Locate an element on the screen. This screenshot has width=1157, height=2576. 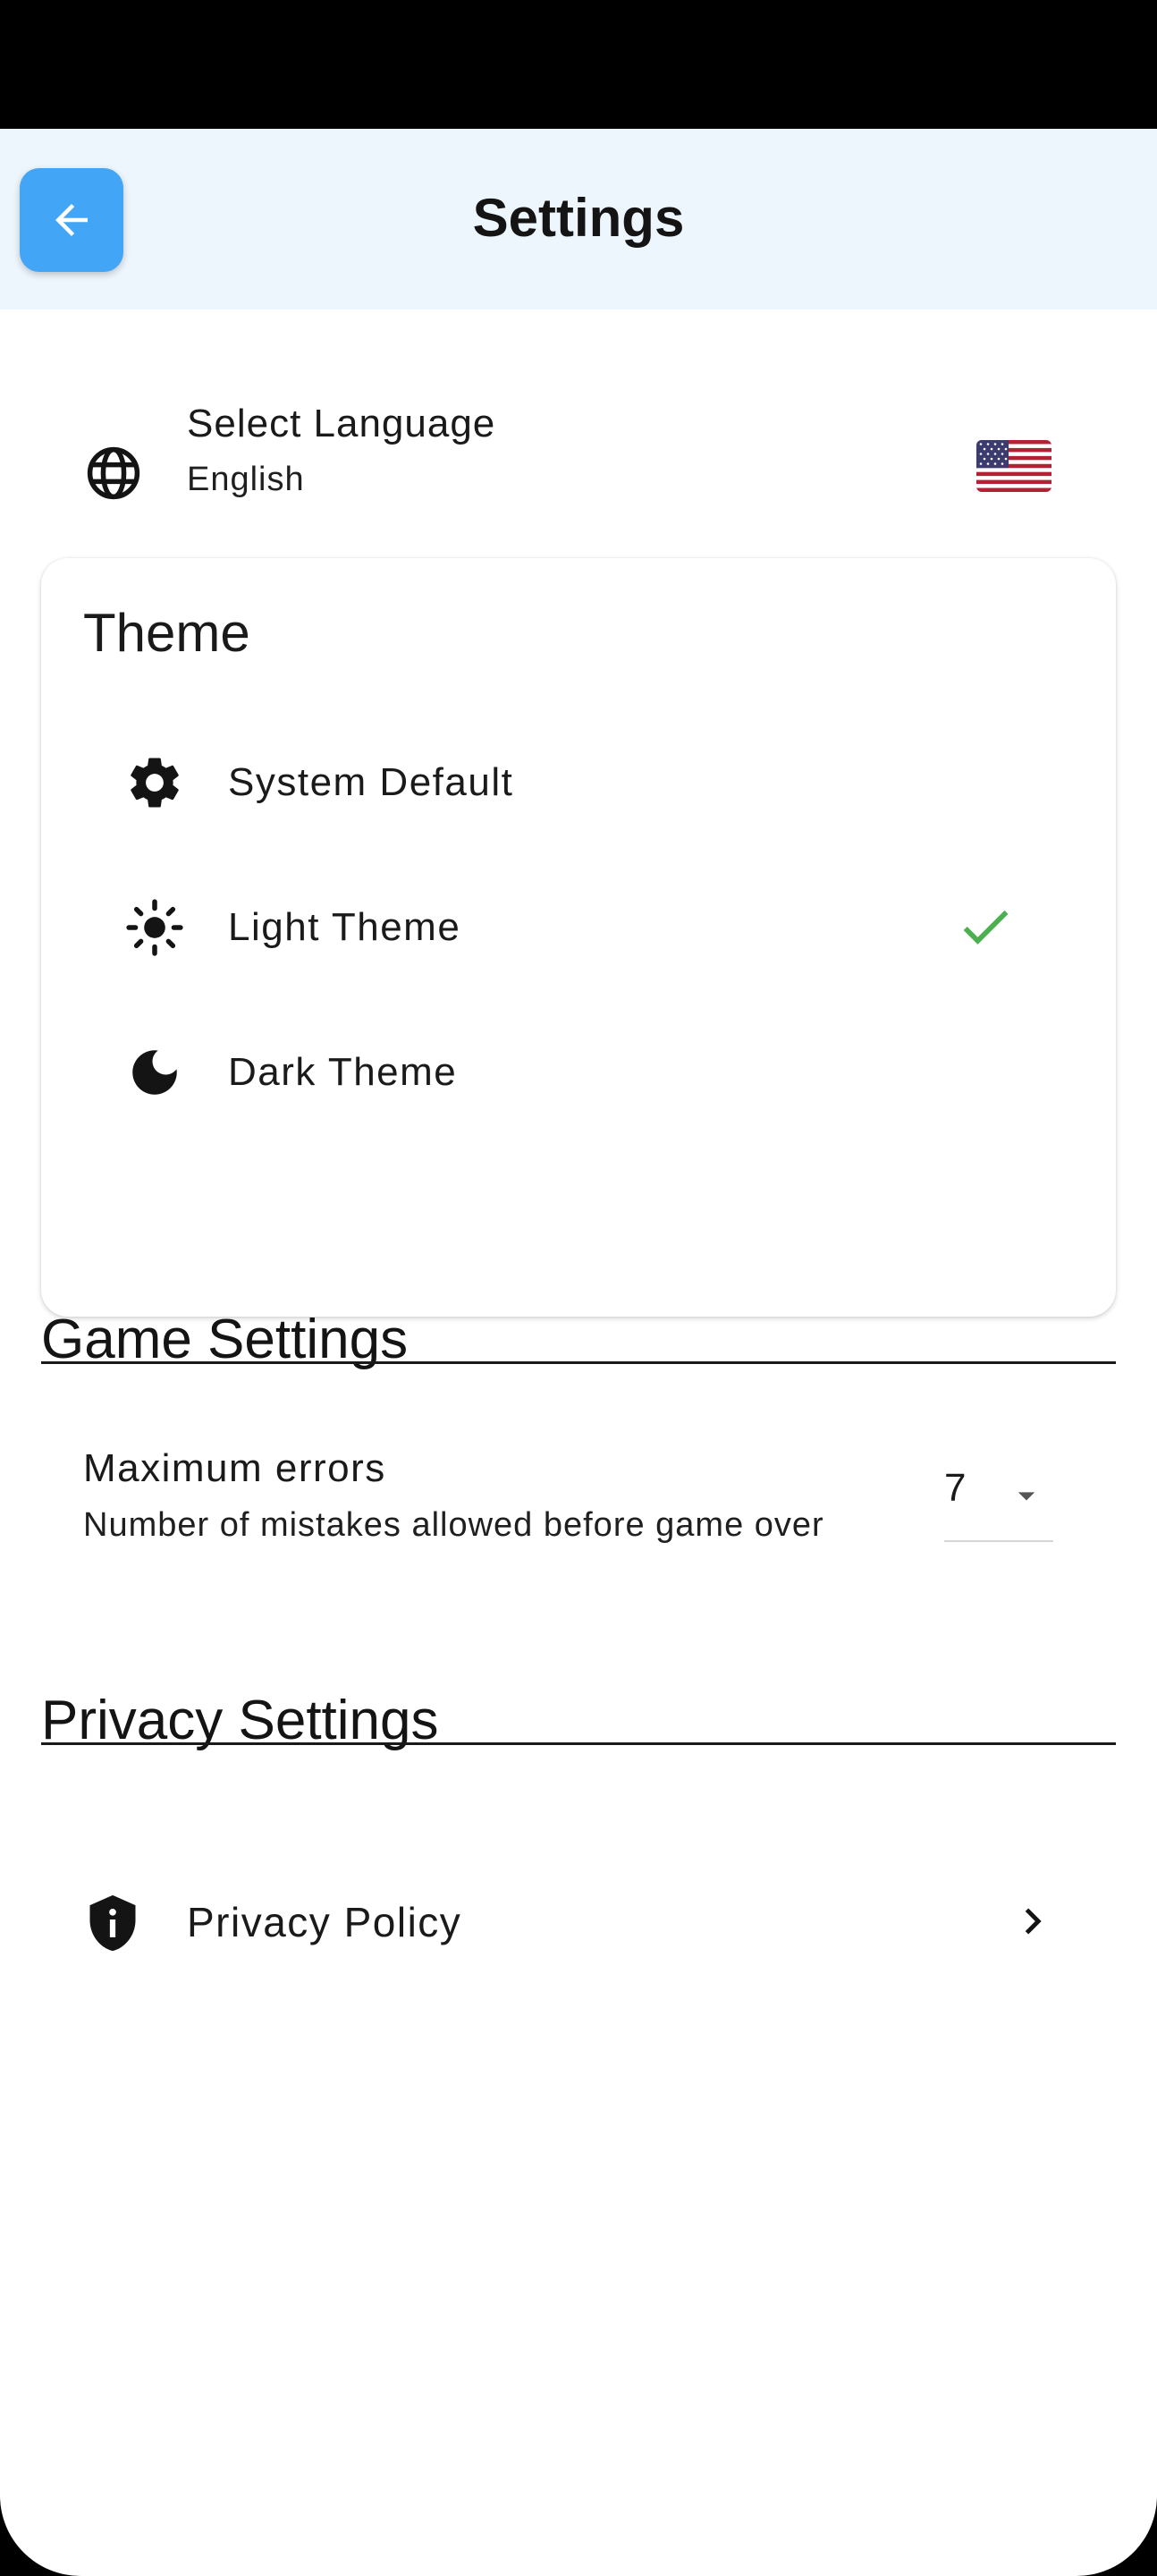
caret-down-icon is located at coordinates (1026, 1498).